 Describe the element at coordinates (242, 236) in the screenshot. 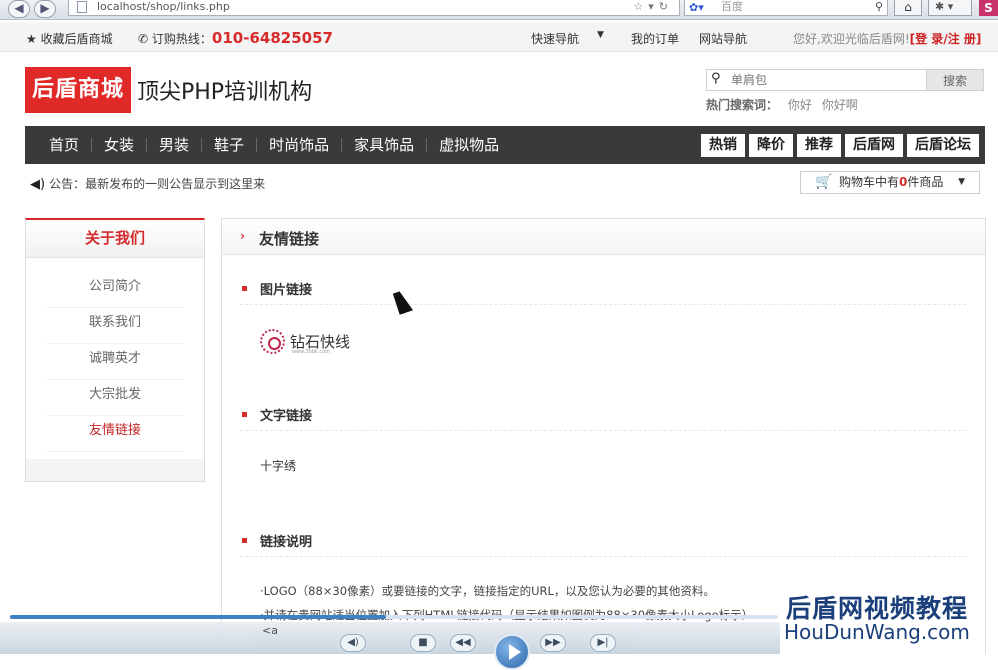

I see `chevron-right-icon: ›` at that location.